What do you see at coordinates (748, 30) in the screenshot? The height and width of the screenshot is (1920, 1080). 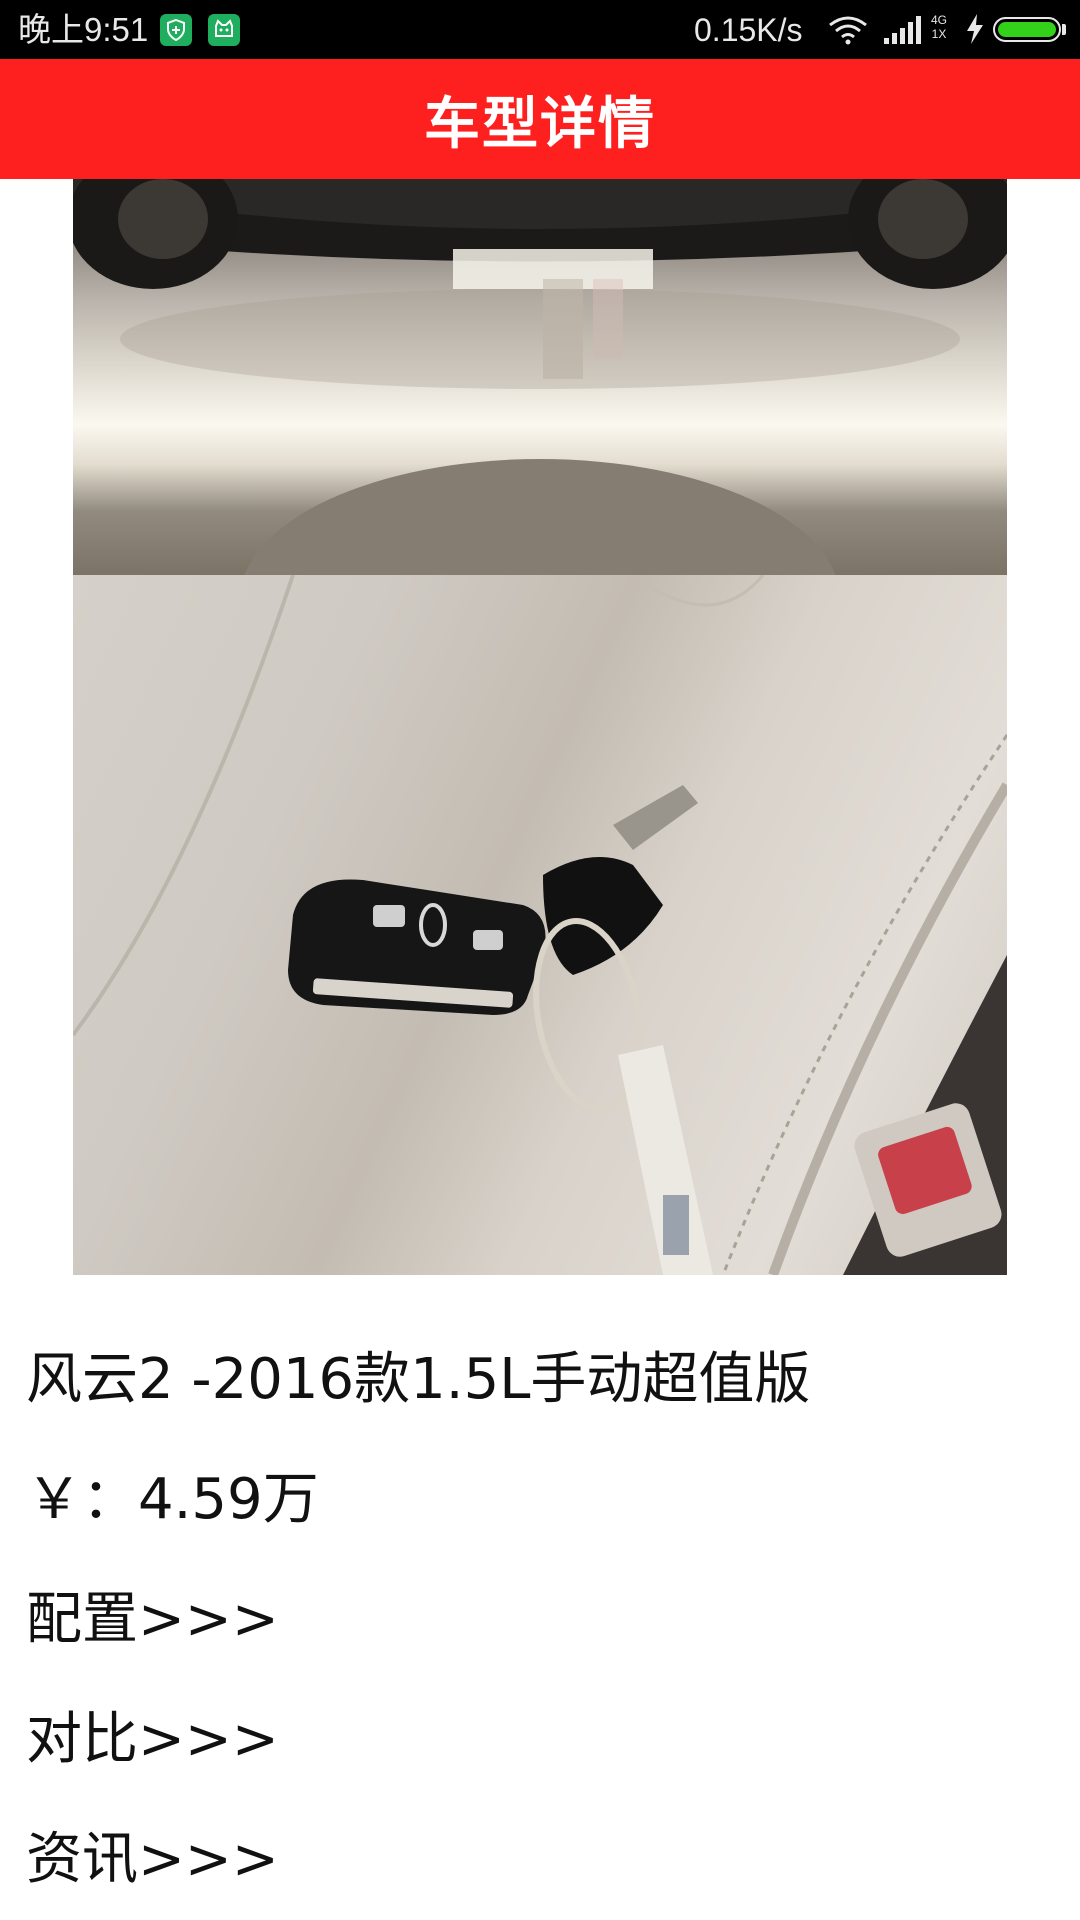 I see `network-speed: 0.15K/s` at bounding box center [748, 30].